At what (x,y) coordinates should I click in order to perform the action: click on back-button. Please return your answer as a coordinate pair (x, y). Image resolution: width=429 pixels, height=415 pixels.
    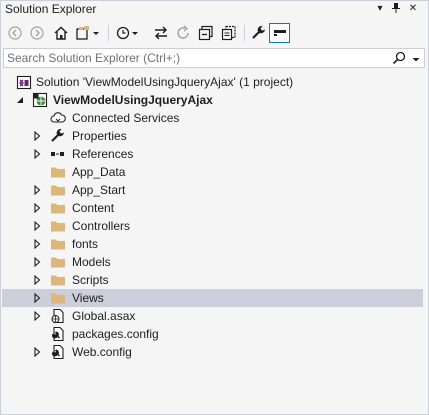
    Looking at the image, I should click on (15, 33).